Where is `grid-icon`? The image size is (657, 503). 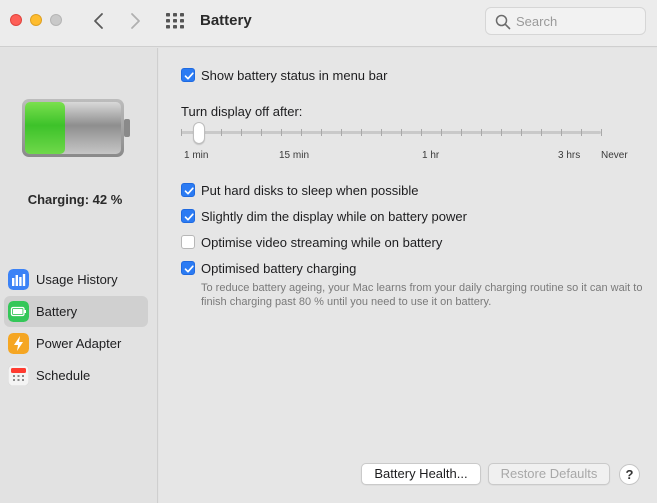 grid-icon is located at coordinates (175, 21).